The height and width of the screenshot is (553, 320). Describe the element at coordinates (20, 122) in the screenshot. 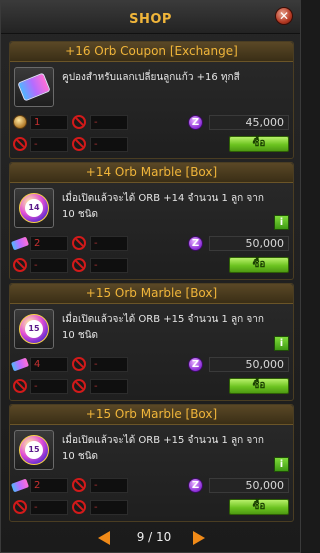

I see `coin-icon` at that location.